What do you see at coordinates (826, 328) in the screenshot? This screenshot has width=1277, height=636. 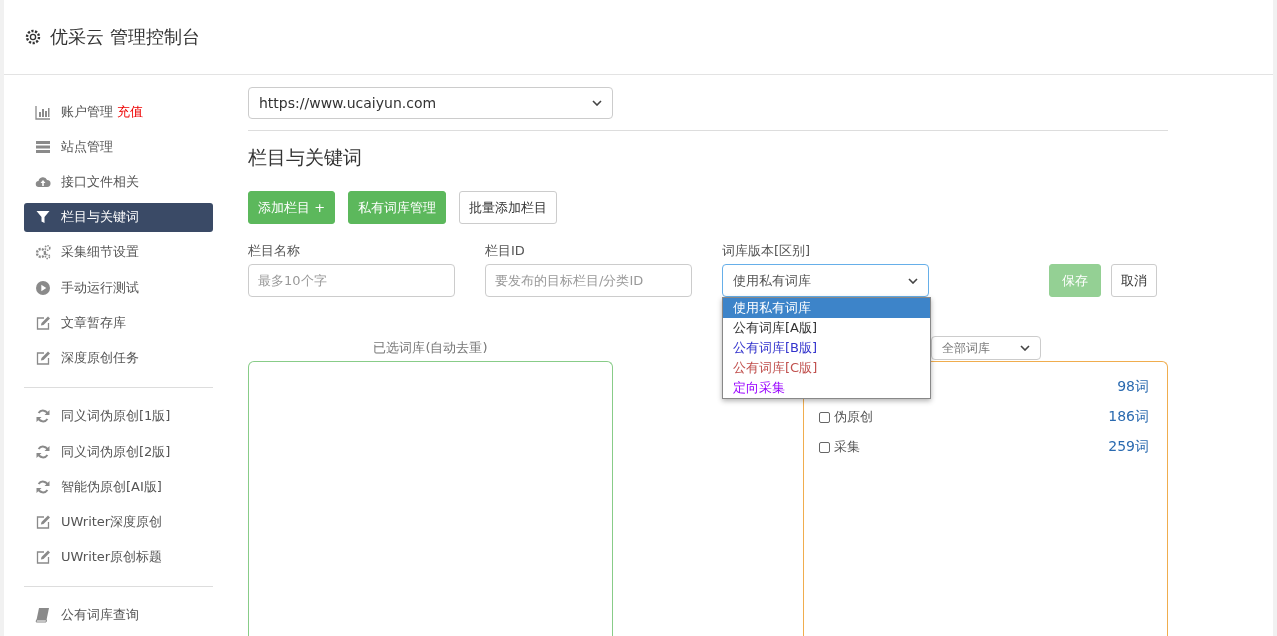 I see `dropdown-option: 公有词库[A版]` at bounding box center [826, 328].